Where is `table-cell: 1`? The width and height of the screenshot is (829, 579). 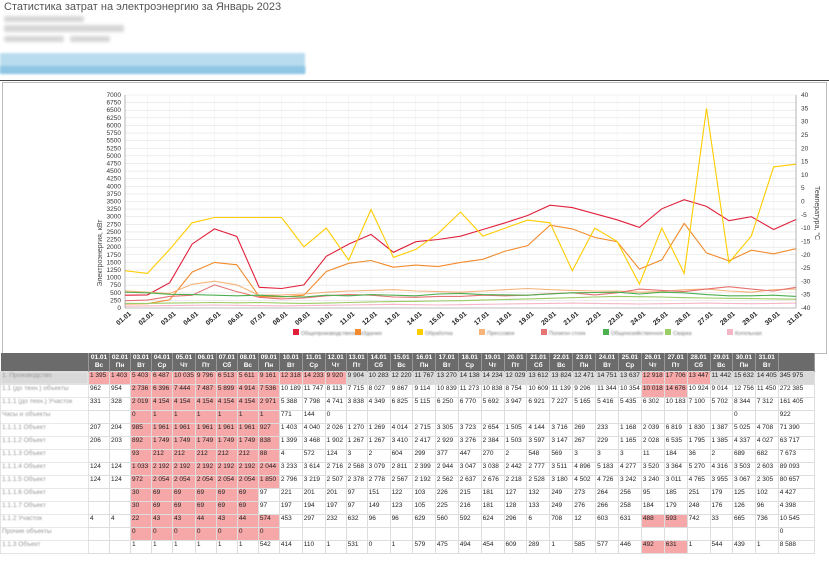
table-cell: 1 is located at coordinates (247, 547).